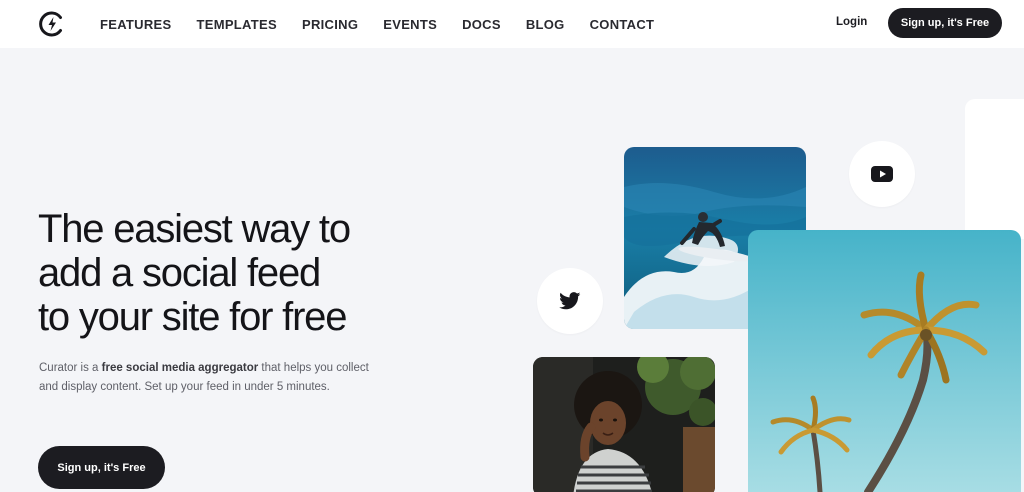  Describe the element at coordinates (180, 368) in the screenshot. I see `desc-bold: free social media aggregator` at that location.